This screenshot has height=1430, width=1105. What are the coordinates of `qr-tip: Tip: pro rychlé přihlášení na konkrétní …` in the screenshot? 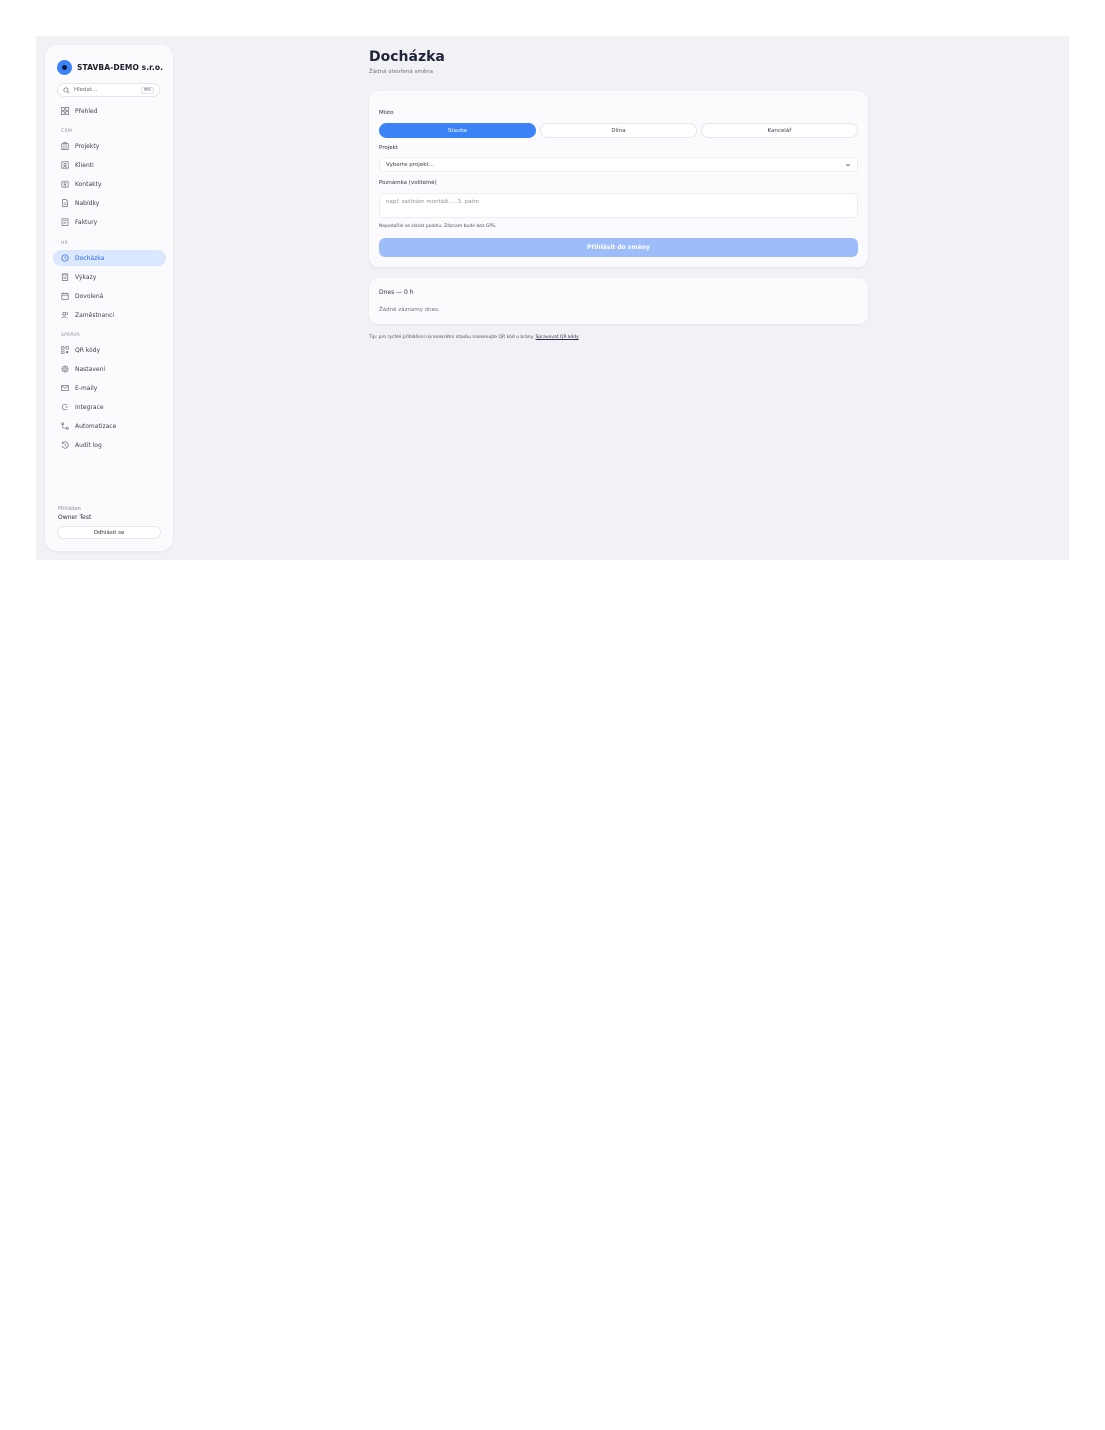 It's located at (474, 337).